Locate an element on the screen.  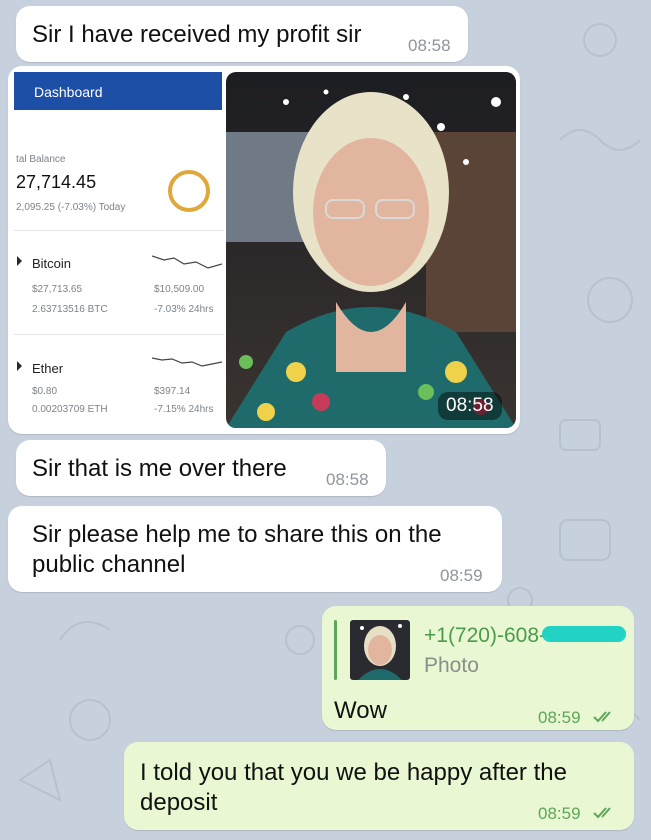
ether-sparkline is located at coordinates (187, 362).